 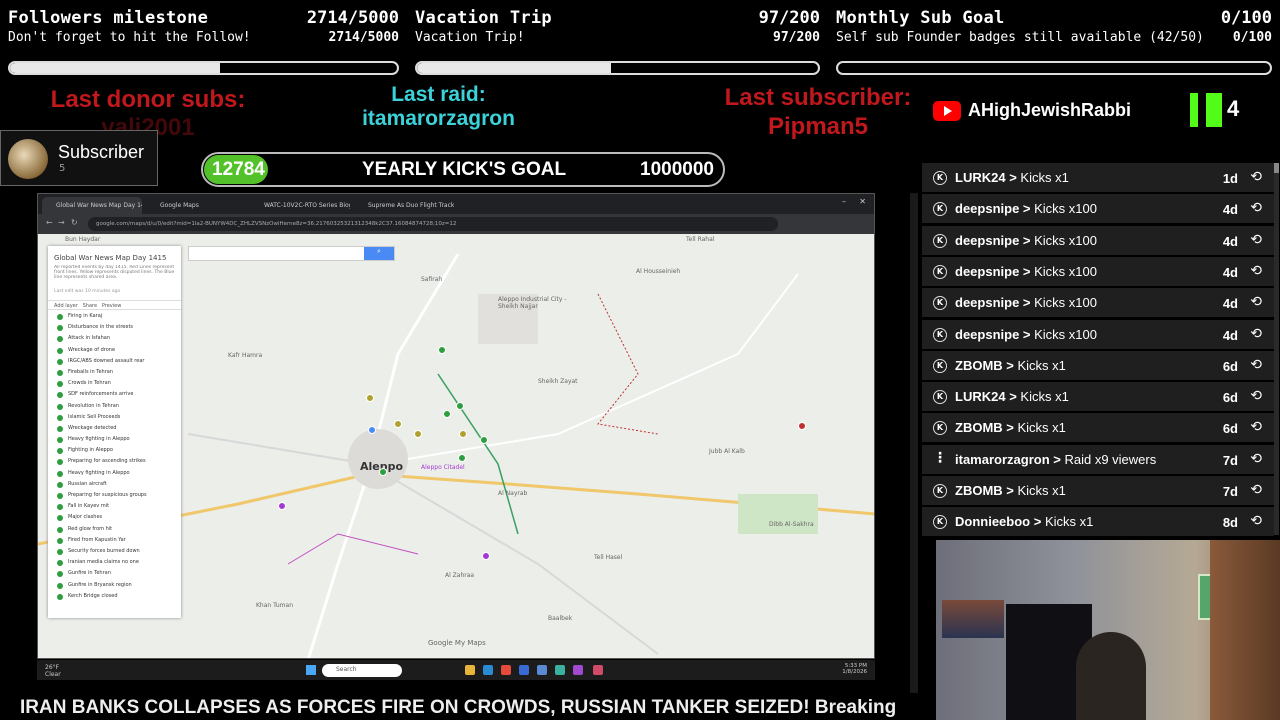 What do you see at coordinates (114, 384) in the screenshot?
I see `layer-item: Crowds in Tehran` at bounding box center [114, 384].